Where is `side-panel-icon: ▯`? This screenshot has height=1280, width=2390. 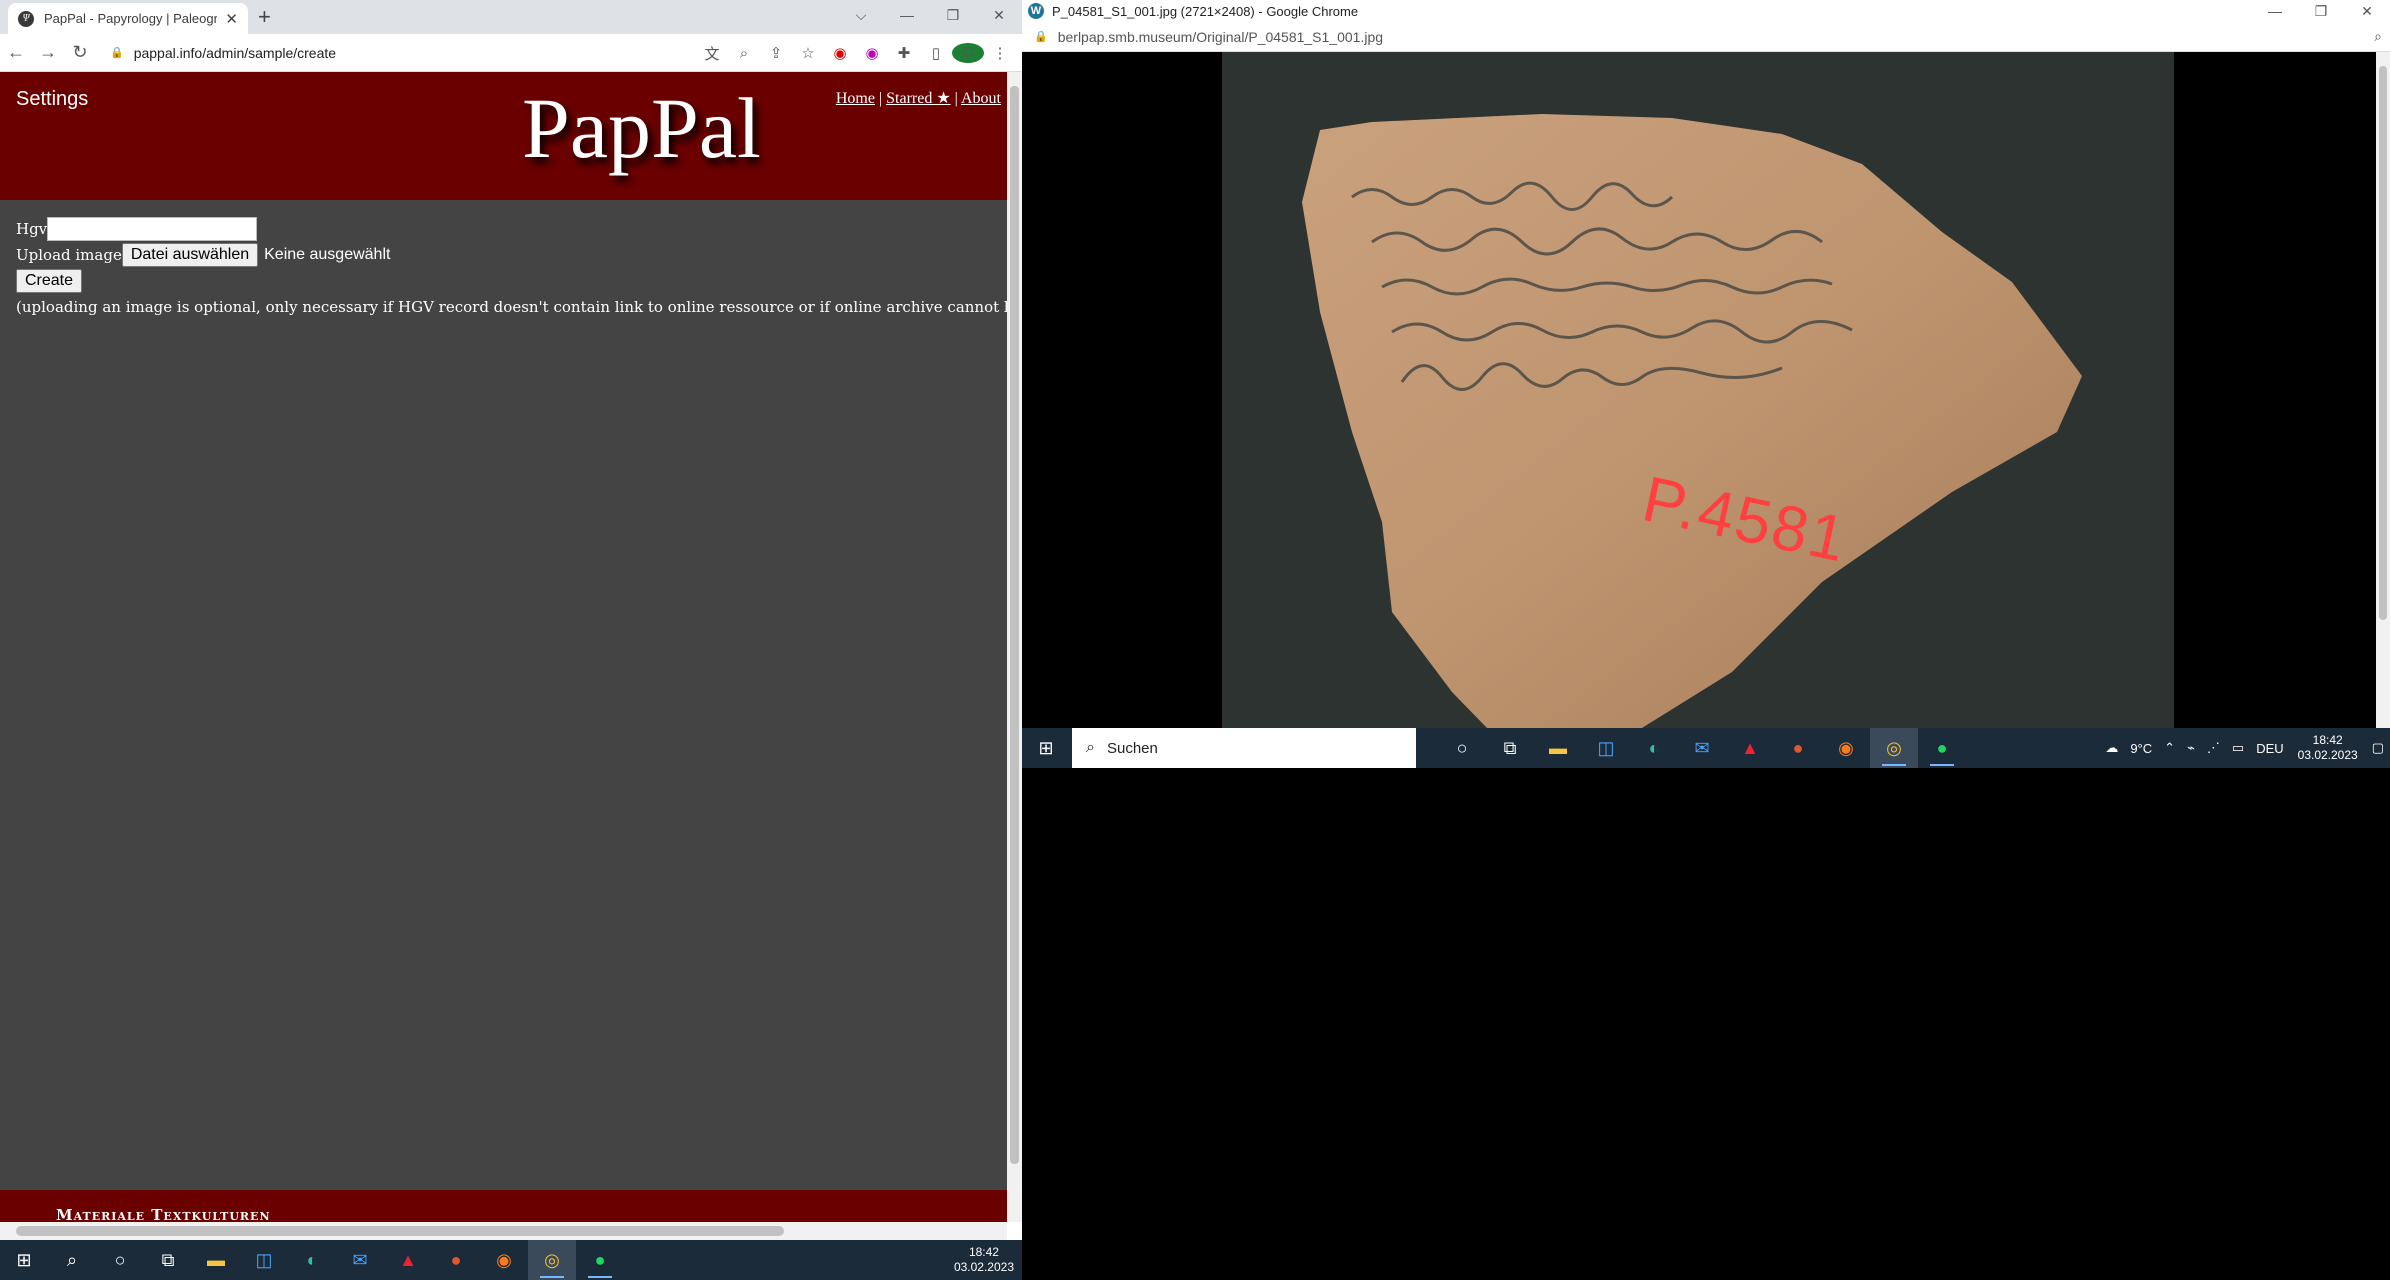
side-panel-icon: ▯ is located at coordinates (936, 53).